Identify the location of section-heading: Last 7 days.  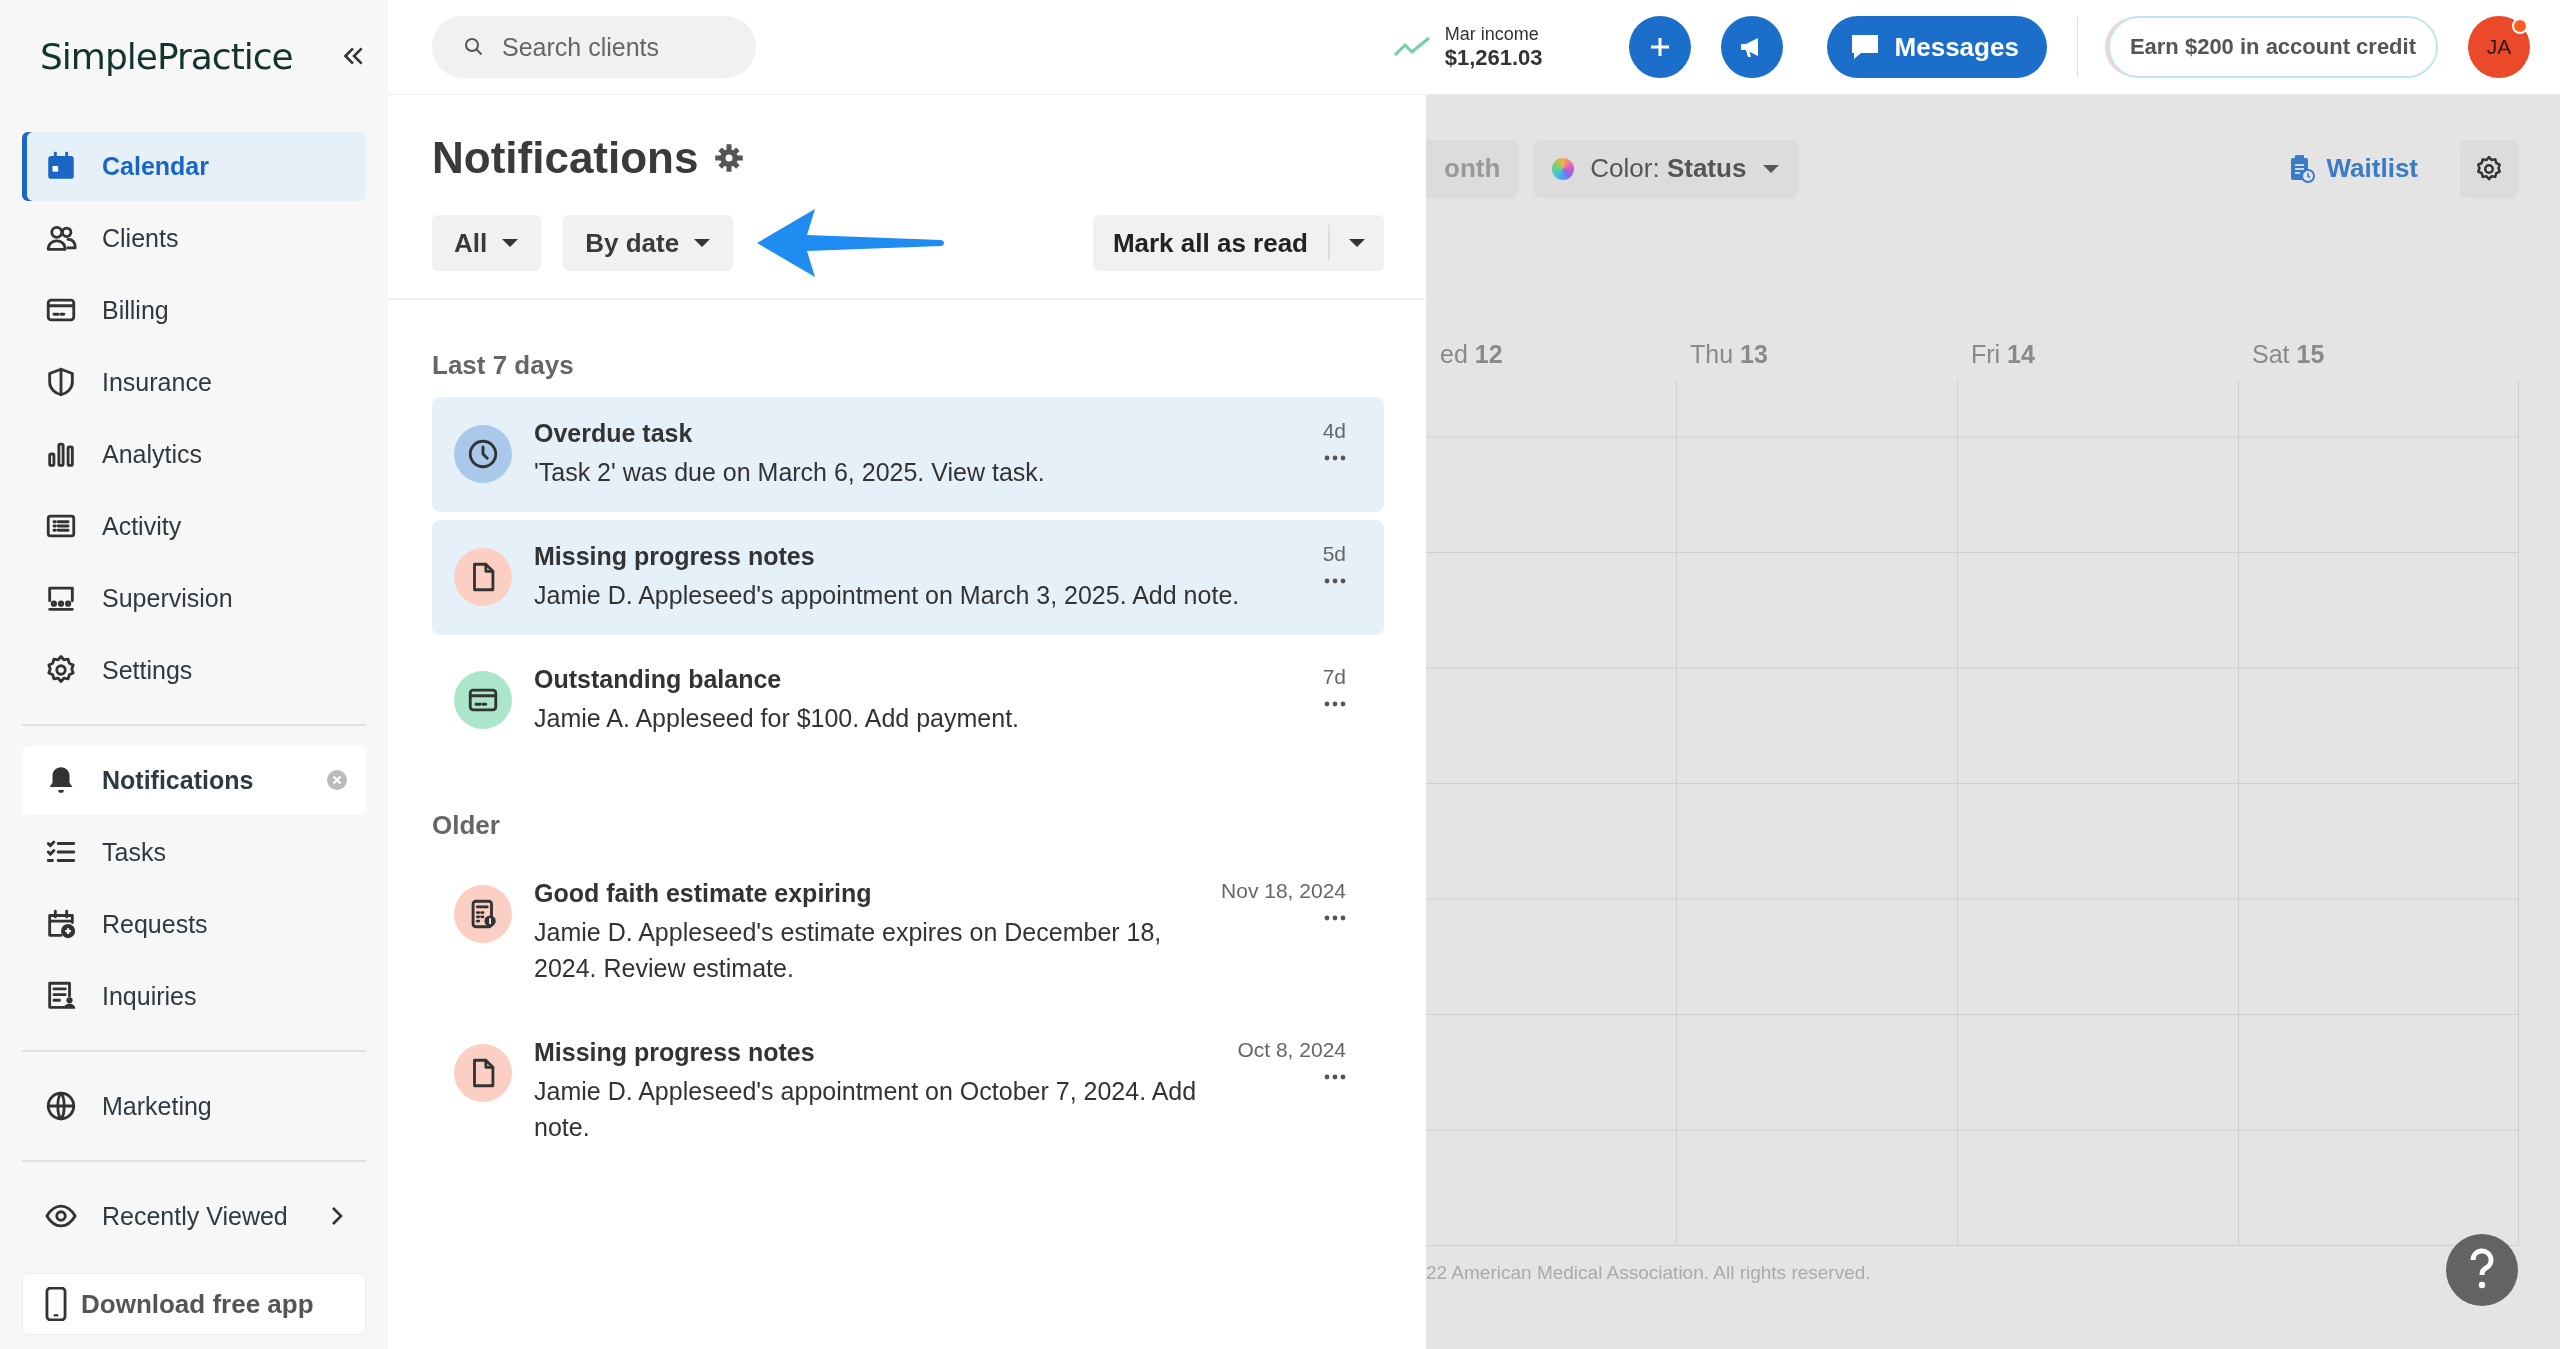
(503, 365).